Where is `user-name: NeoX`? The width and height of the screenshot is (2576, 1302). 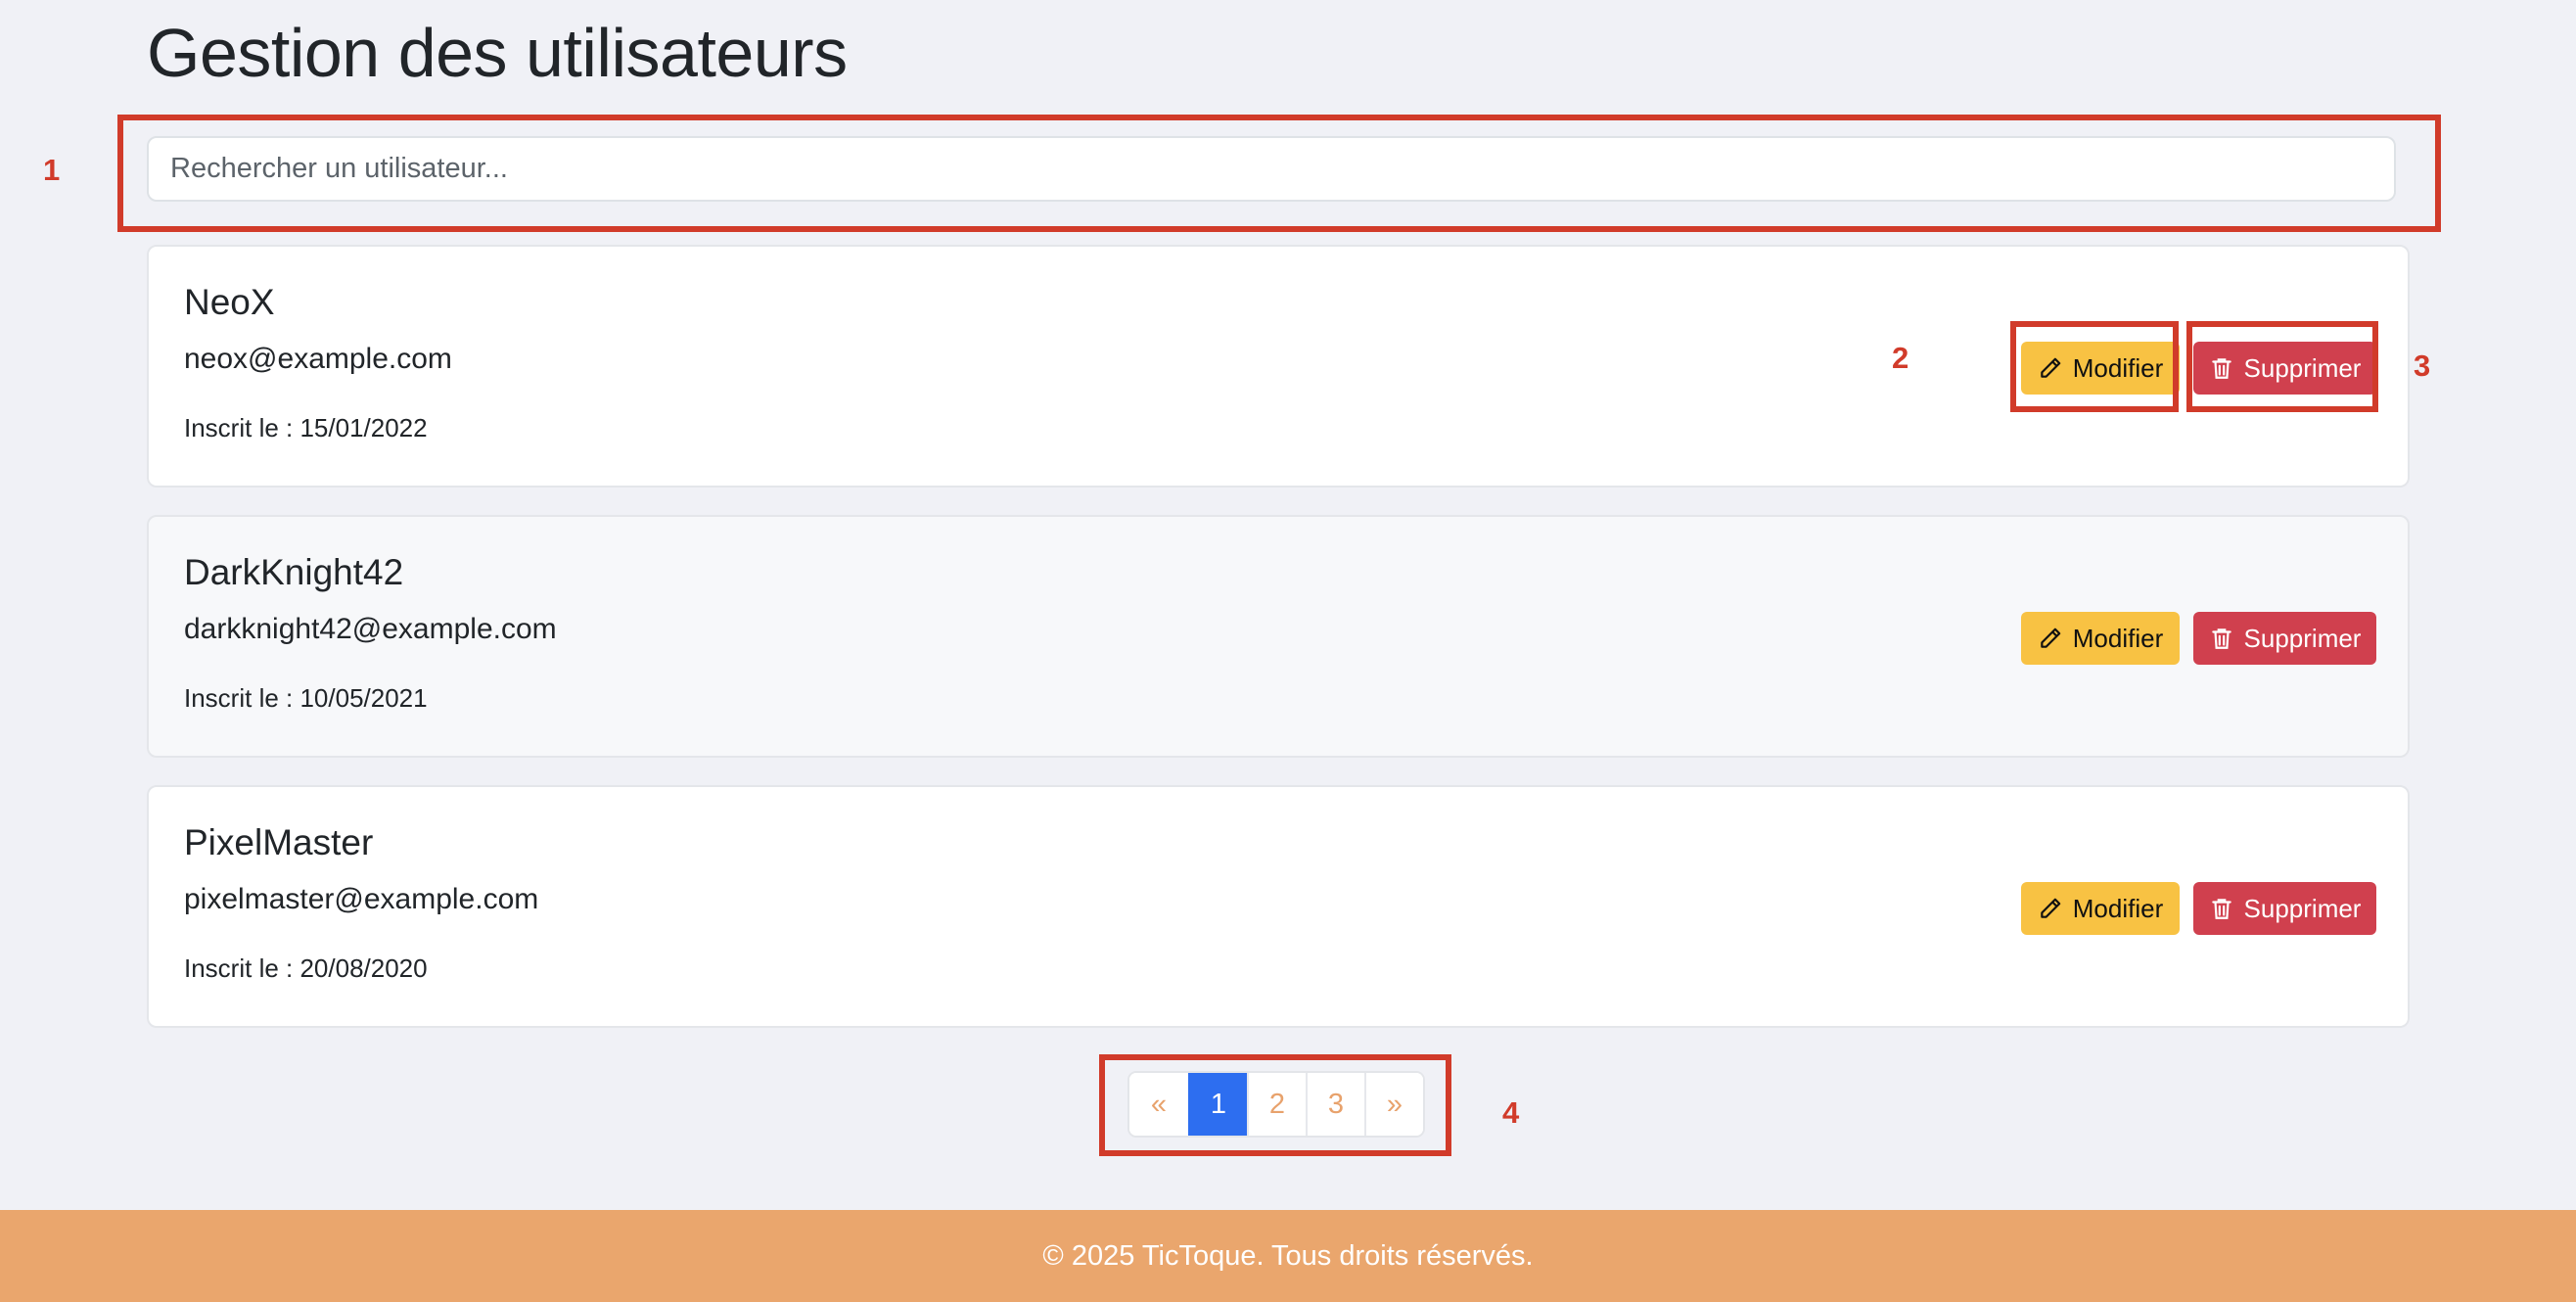
user-name: NeoX is located at coordinates (229, 302).